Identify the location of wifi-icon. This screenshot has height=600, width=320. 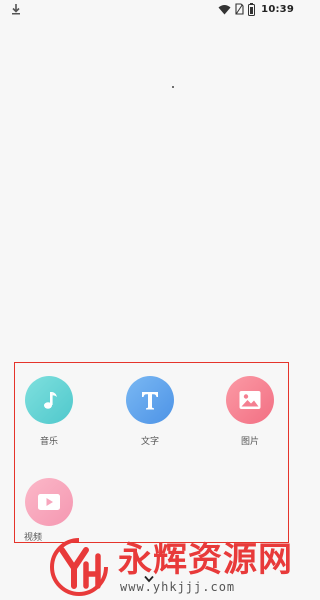
(224, 9).